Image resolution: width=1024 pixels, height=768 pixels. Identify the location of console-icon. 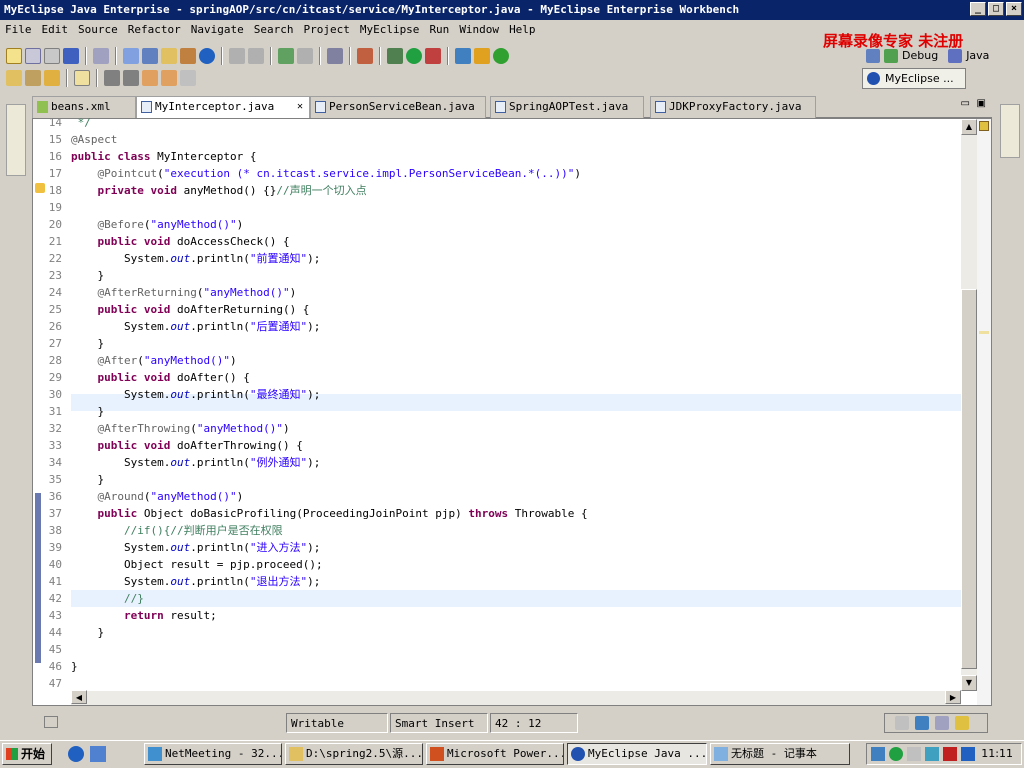
(922, 723).